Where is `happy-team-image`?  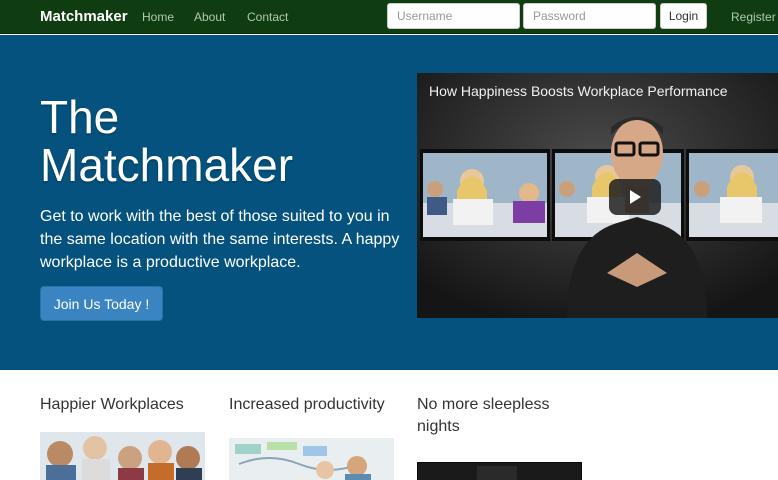 happy-team-image is located at coordinates (122, 456).